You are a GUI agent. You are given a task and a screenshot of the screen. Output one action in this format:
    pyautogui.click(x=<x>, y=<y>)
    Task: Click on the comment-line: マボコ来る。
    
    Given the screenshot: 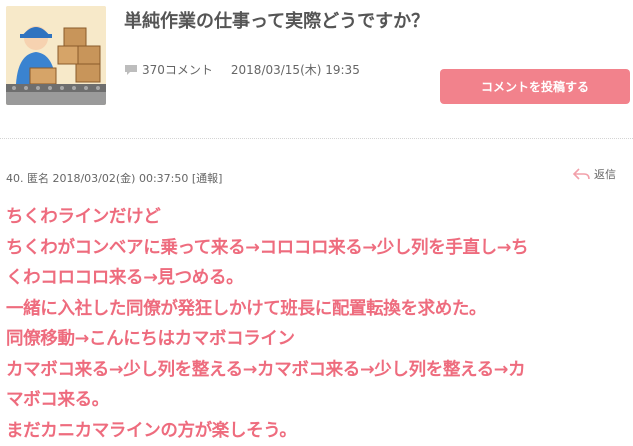 What is the action you would take?
    pyautogui.click(x=318, y=400)
    